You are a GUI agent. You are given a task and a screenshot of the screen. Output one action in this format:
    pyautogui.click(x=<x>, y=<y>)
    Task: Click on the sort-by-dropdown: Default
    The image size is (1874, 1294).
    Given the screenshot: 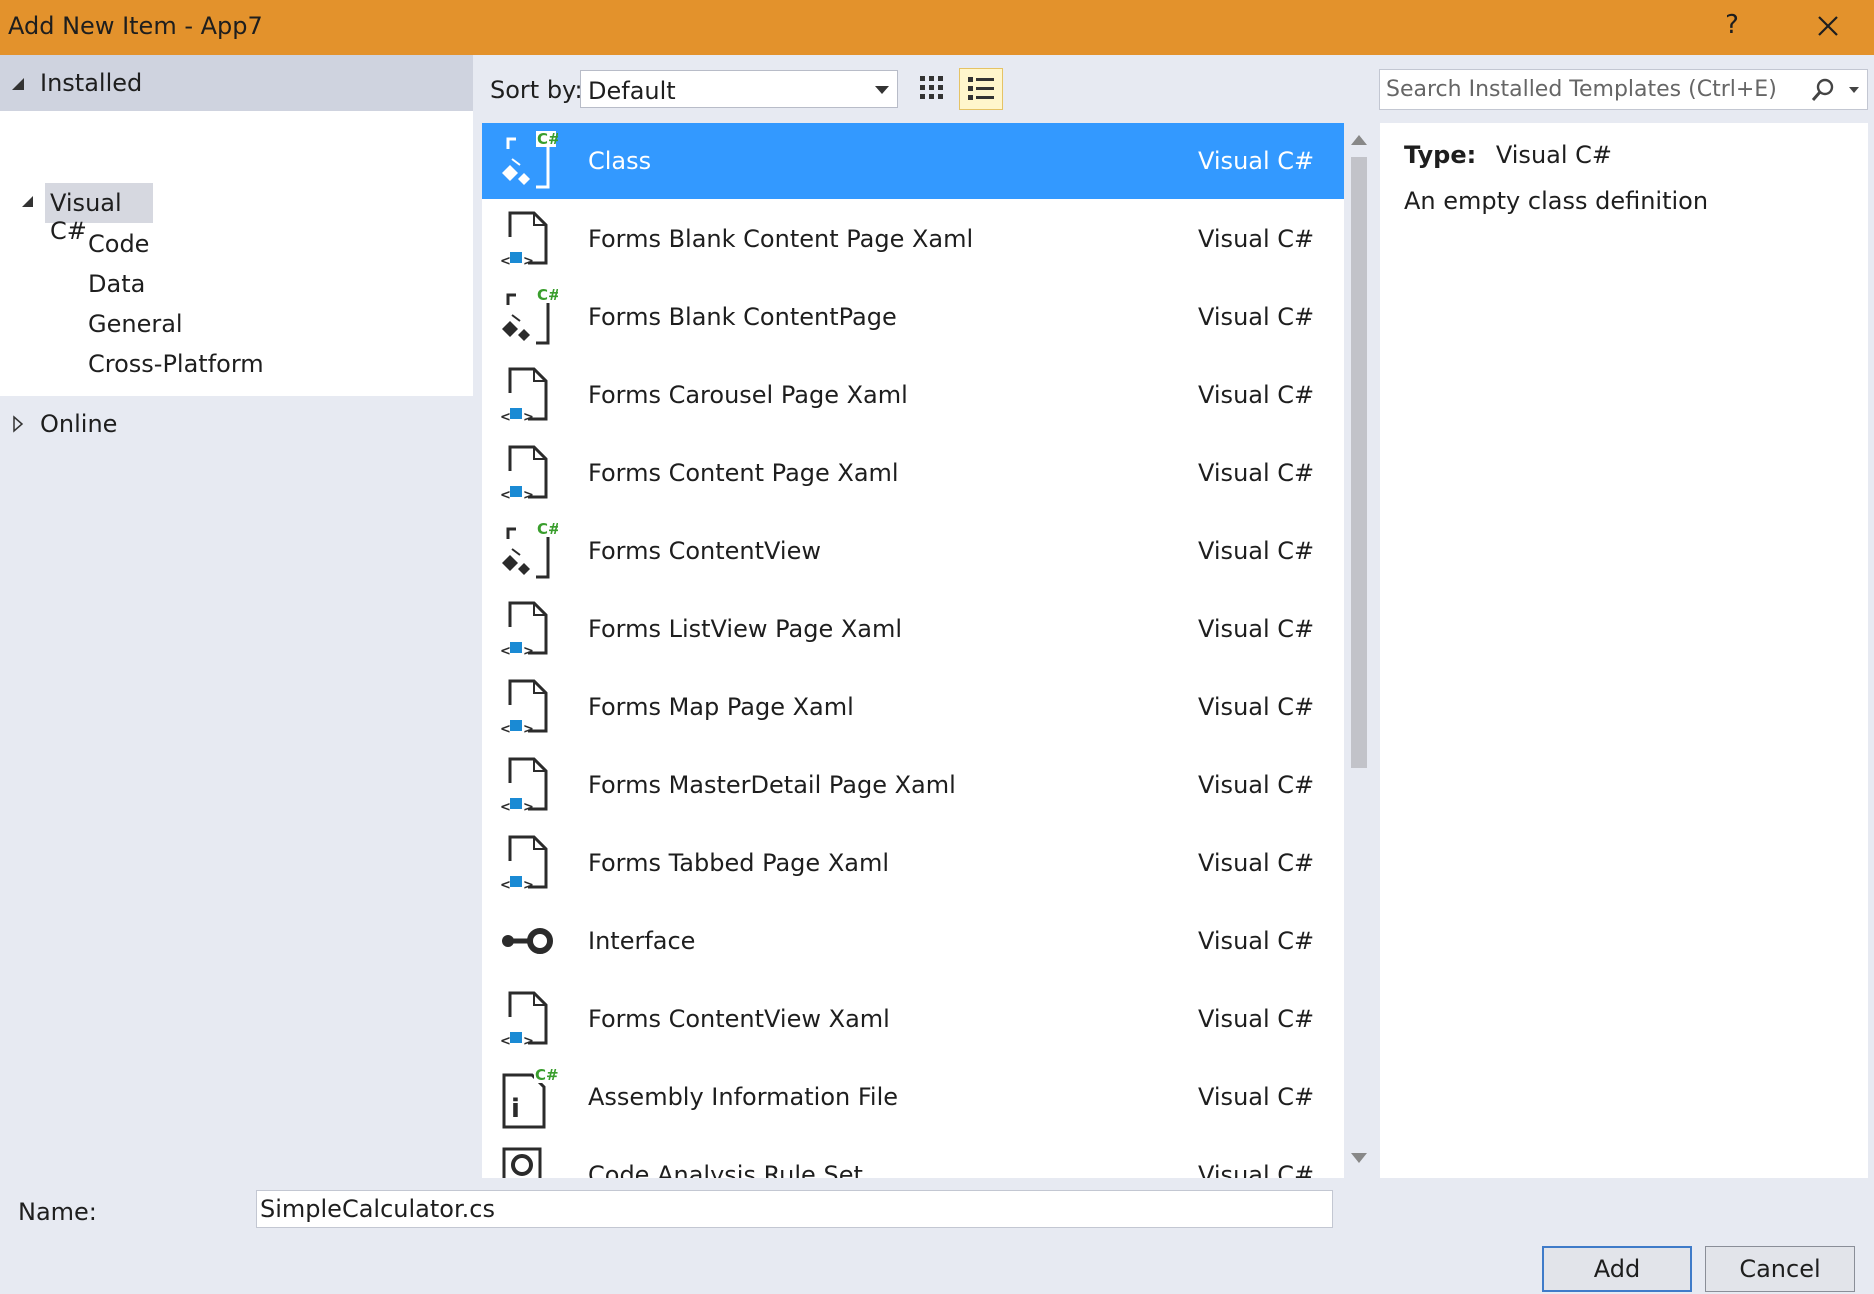 What is the action you would take?
    pyautogui.click(x=739, y=89)
    